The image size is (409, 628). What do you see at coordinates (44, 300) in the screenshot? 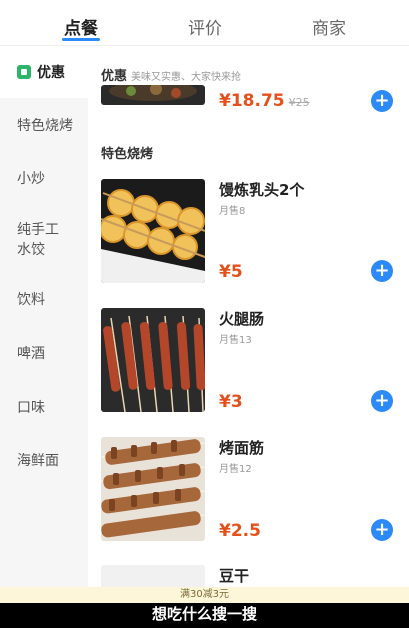
I see `sidebar-item-drinks: 饮料` at bounding box center [44, 300].